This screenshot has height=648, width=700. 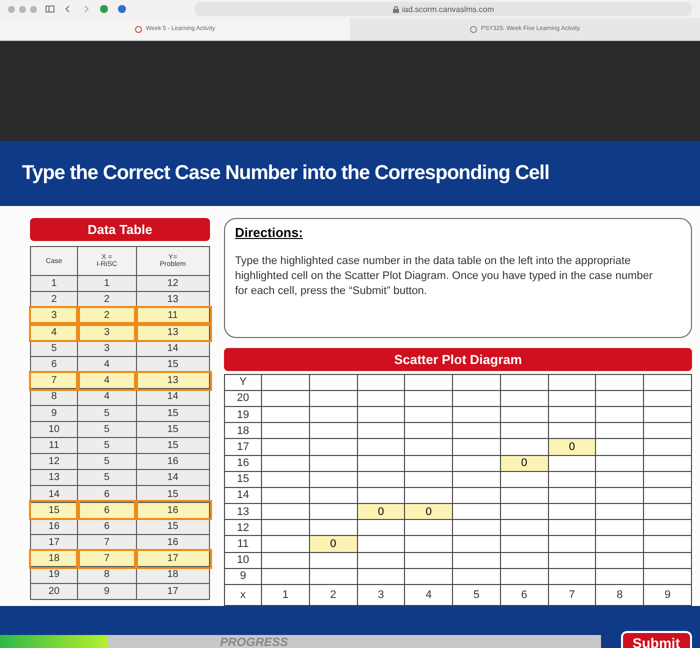 I want to click on axis-label: 18, so click(x=243, y=430).